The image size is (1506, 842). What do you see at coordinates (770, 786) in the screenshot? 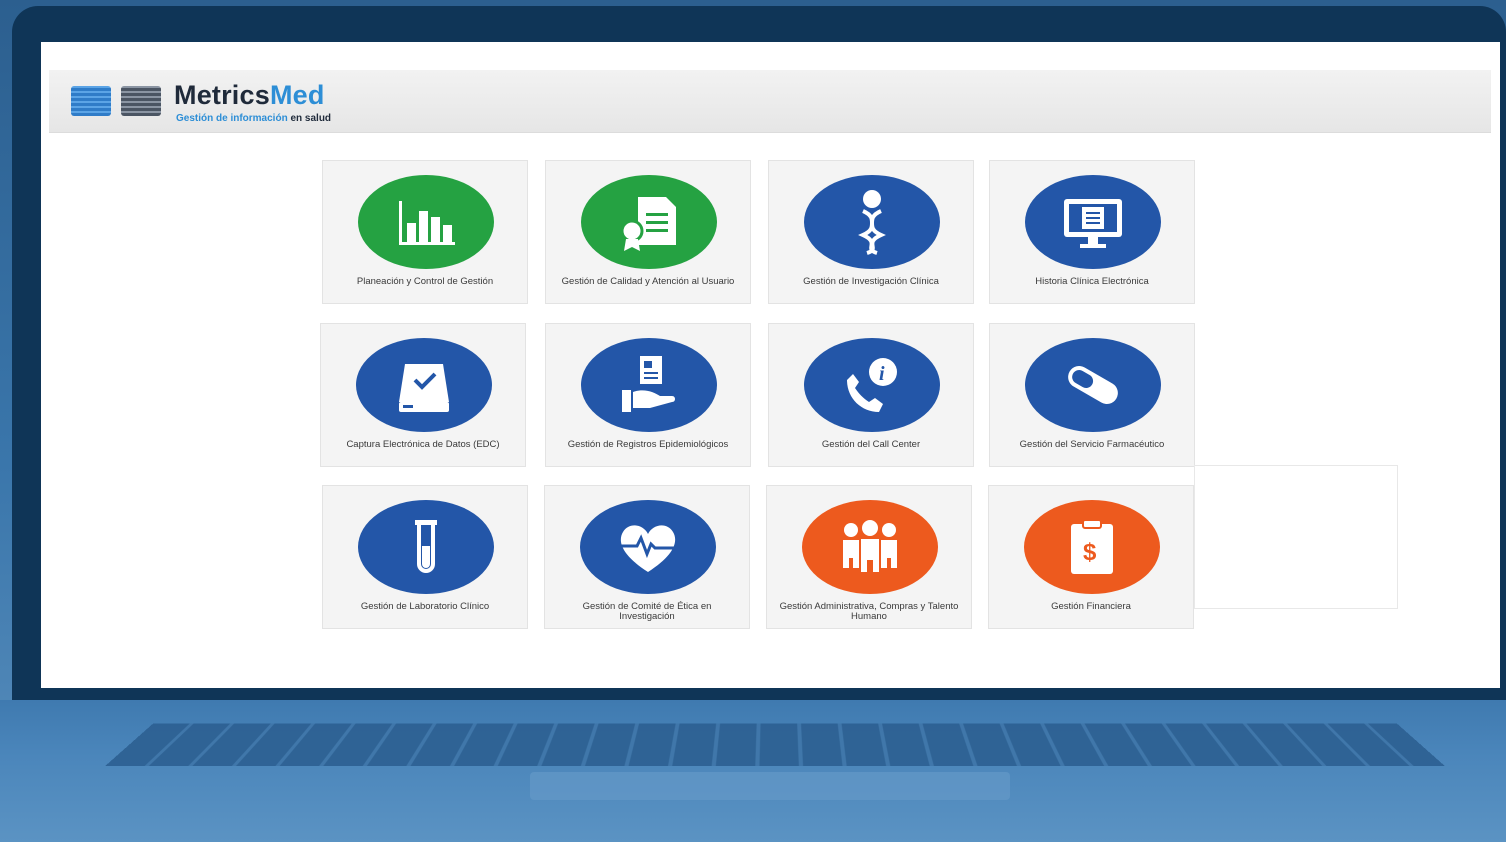
I see `laptop-trackpad` at bounding box center [770, 786].